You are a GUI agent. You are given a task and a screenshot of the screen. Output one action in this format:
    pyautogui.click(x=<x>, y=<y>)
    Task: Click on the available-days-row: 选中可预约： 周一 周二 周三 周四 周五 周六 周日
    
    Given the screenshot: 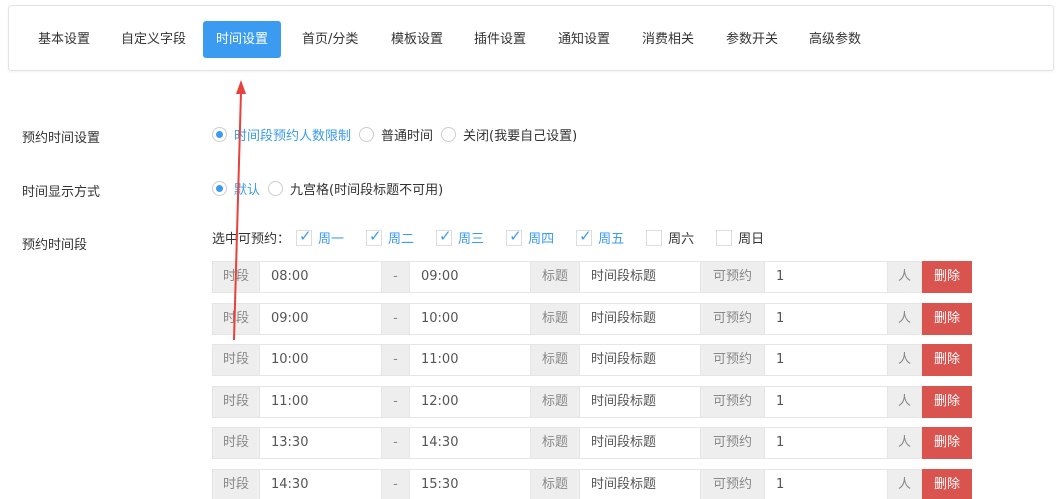 What is the action you would take?
    pyautogui.click(x=499, y=237)
    